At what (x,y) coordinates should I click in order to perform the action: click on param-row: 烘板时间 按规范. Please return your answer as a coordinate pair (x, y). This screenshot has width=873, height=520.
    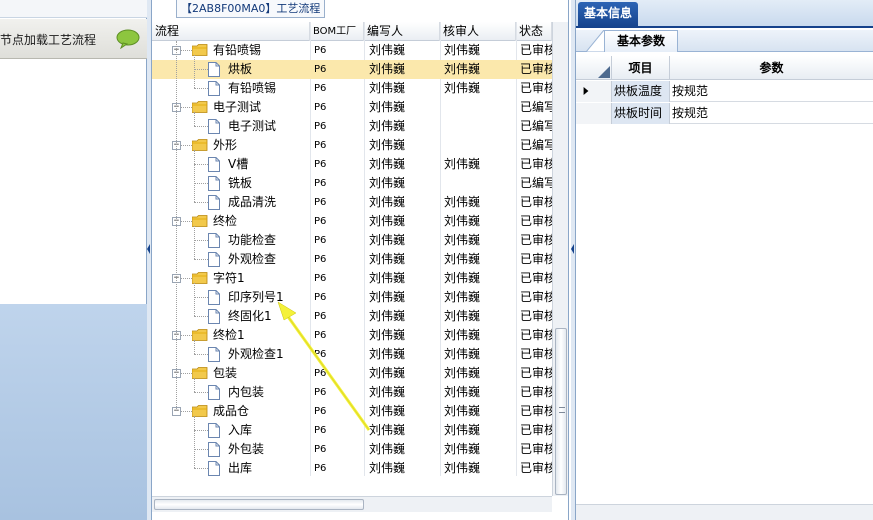
    Looking at the image, I should click on (724, 113).